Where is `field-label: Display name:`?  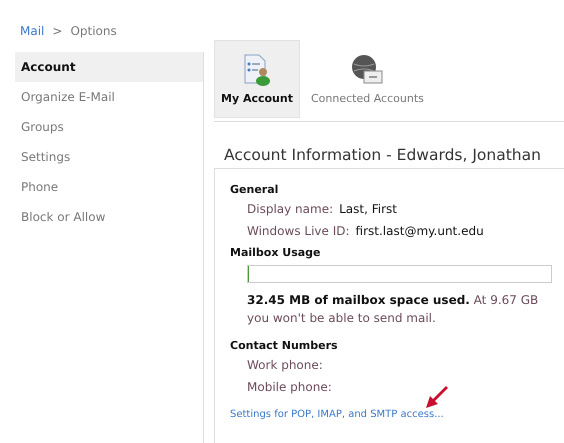
field-label: Display name: is located at coordinates (290, 209).